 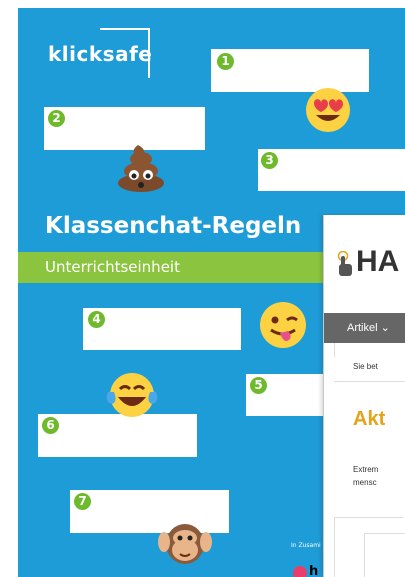 What do you see at coordinates (56, 118) in the screenshot?
I see `rule-number-2: 2` at bounding box center [56, 118].